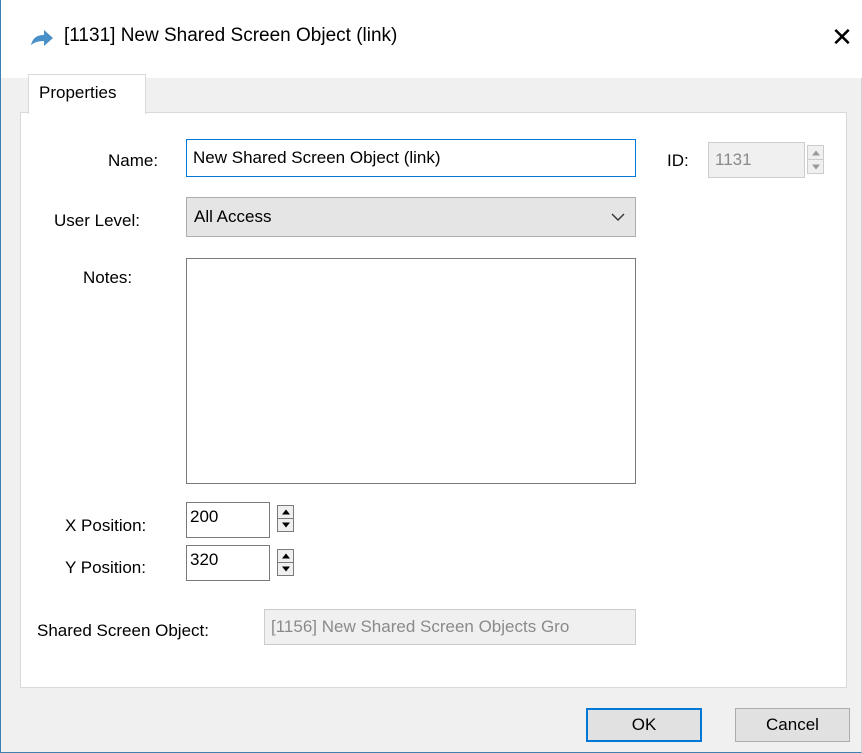 This screenshot has width=862, height=753. Describe the element at coordinates (105, 567) in the screenshot. I see `y-position-label: Y Position:` at that location.